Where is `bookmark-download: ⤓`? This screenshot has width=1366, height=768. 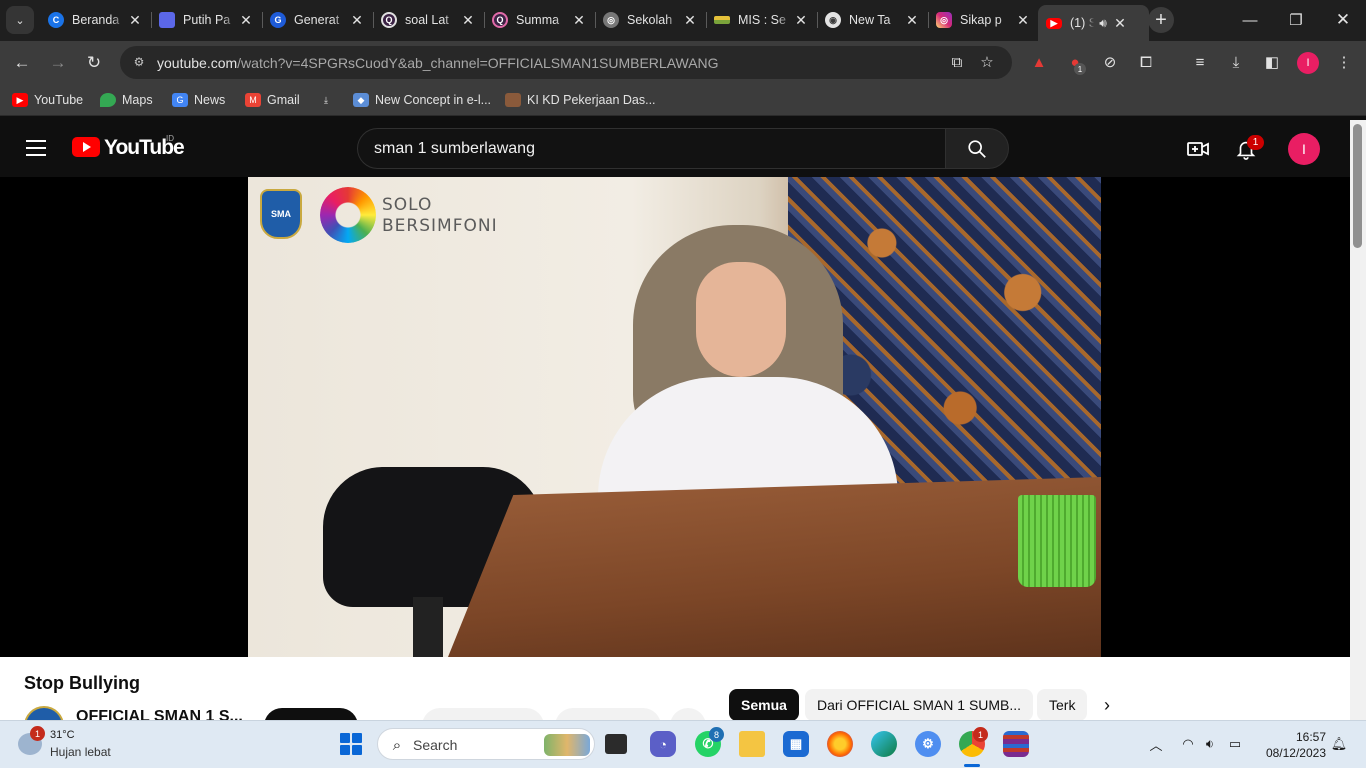
bookmark-download: ⤓ is located at coordinates (329, 100).